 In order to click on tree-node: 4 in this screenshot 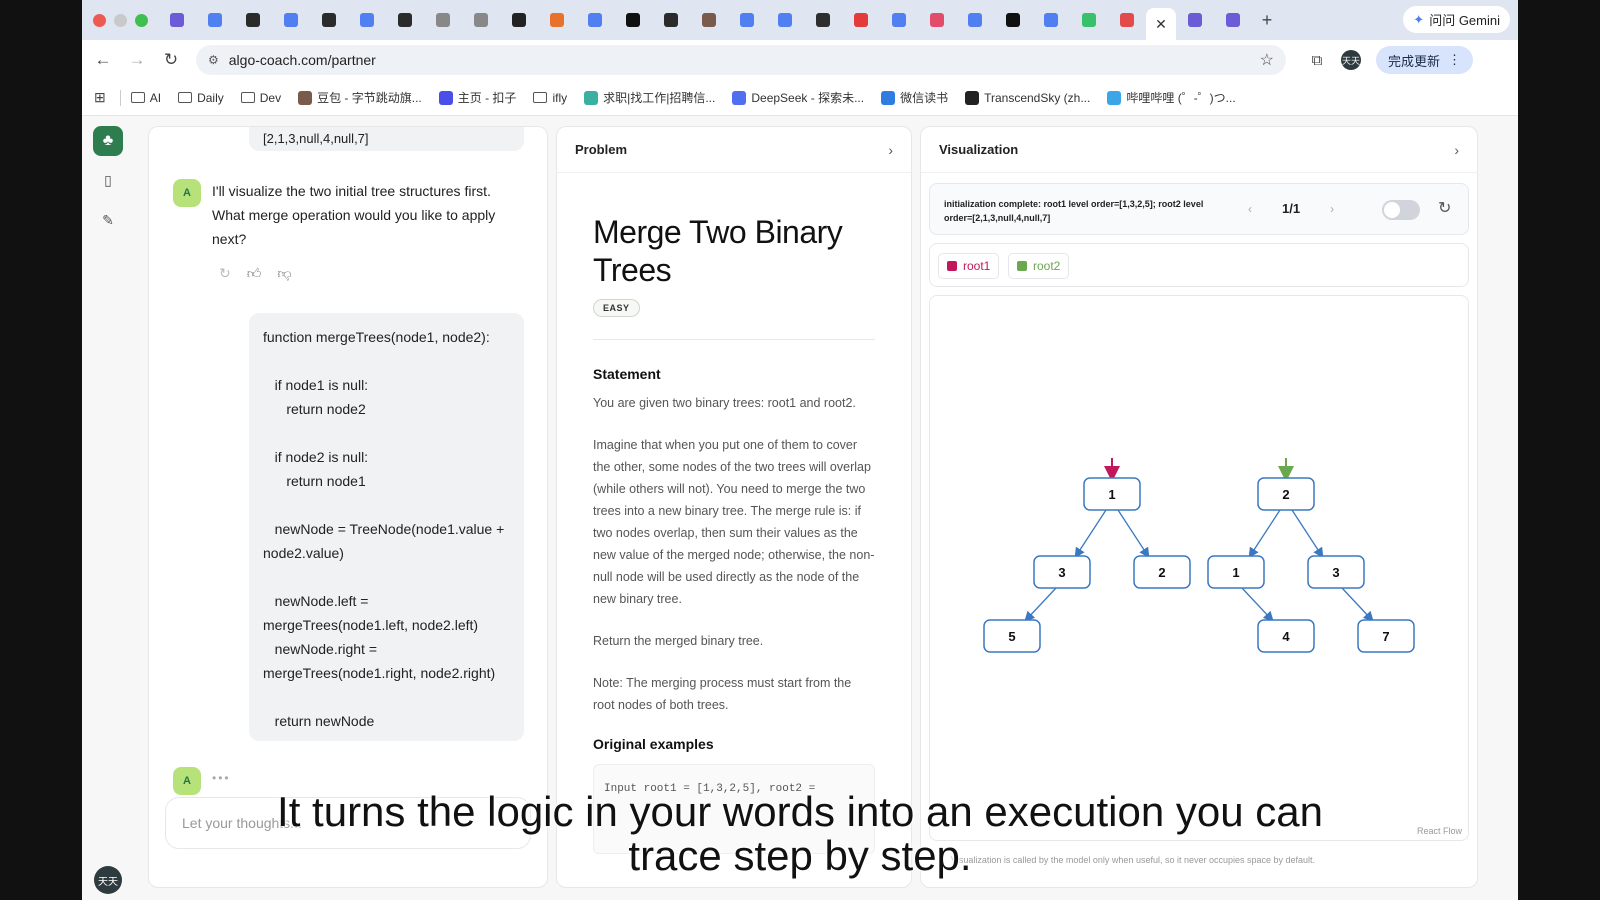, I will do `click(1286, 636)`.